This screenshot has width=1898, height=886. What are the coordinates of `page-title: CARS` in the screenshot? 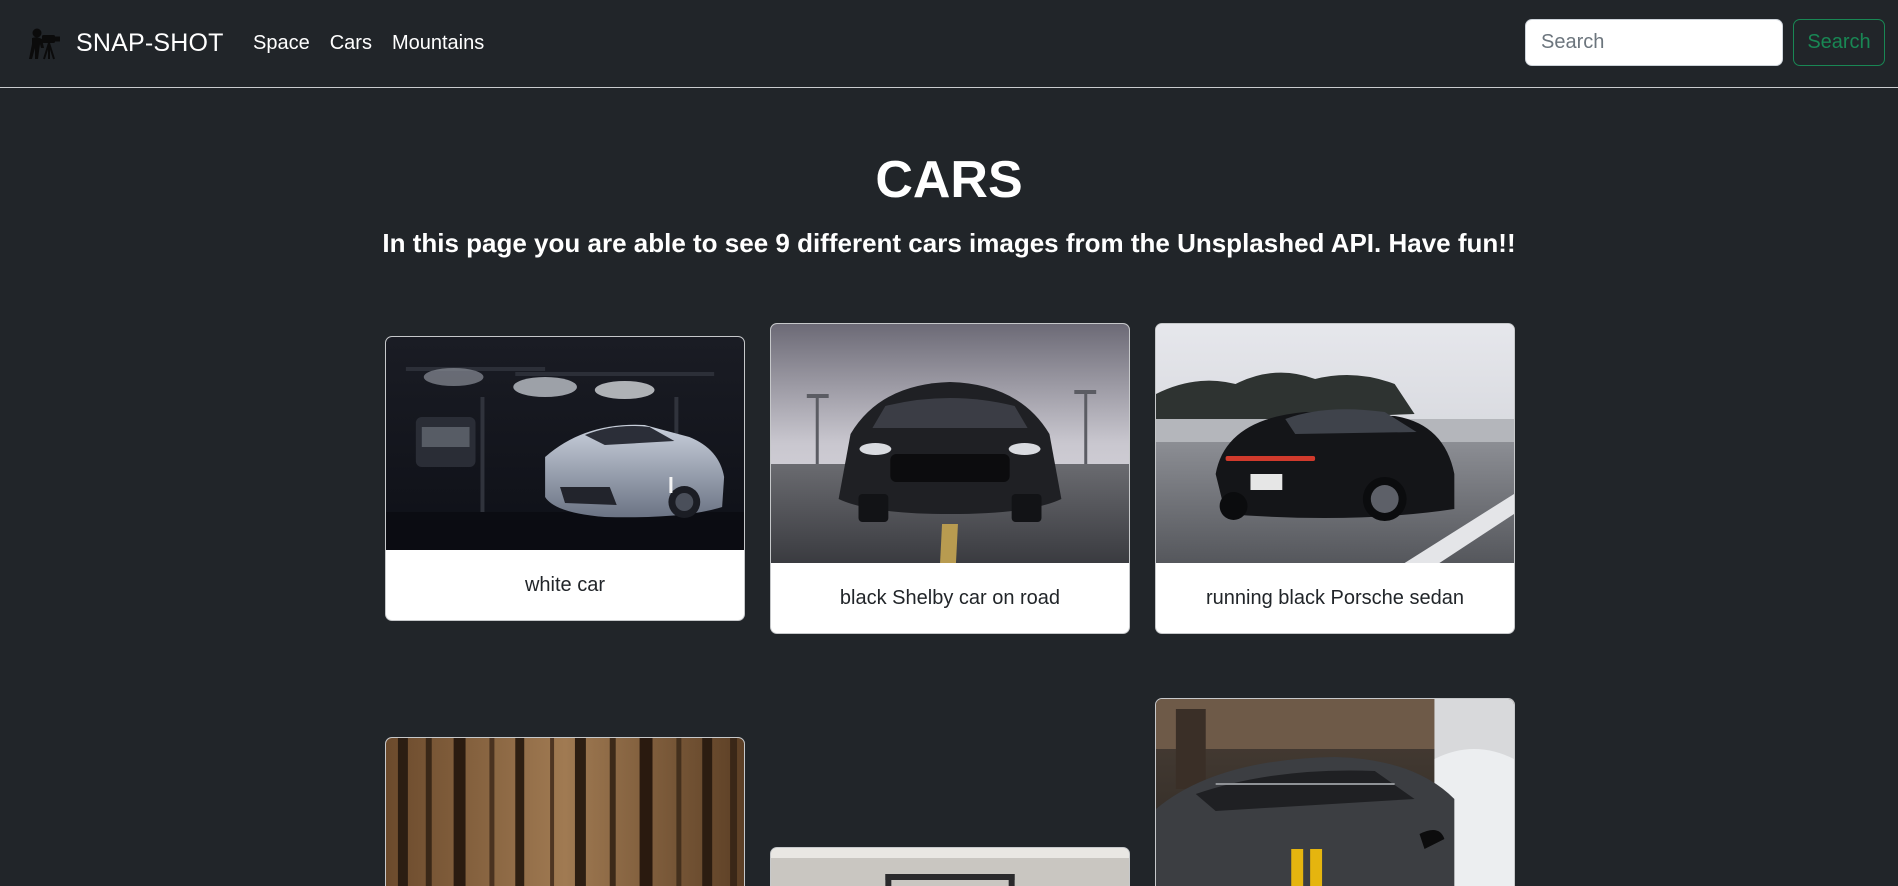 It's located at (949, 180).